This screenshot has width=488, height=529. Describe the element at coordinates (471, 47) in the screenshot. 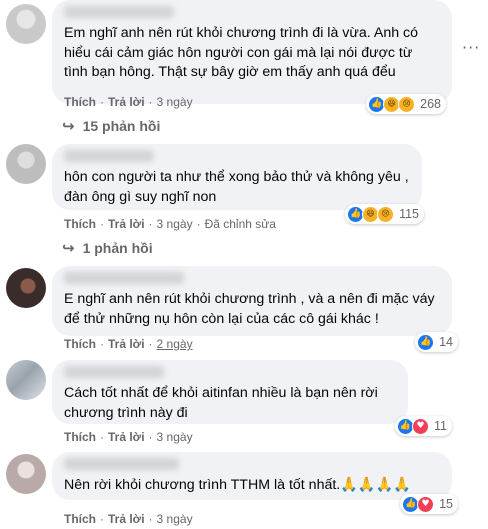

I see `more-options-icon: ···` at that location.